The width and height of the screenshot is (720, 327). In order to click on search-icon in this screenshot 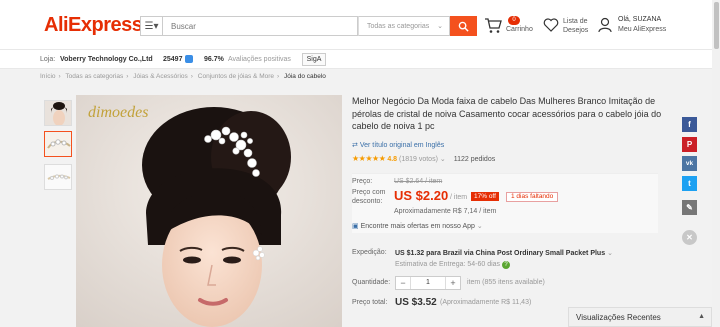, I will do `click(463, 26)`.